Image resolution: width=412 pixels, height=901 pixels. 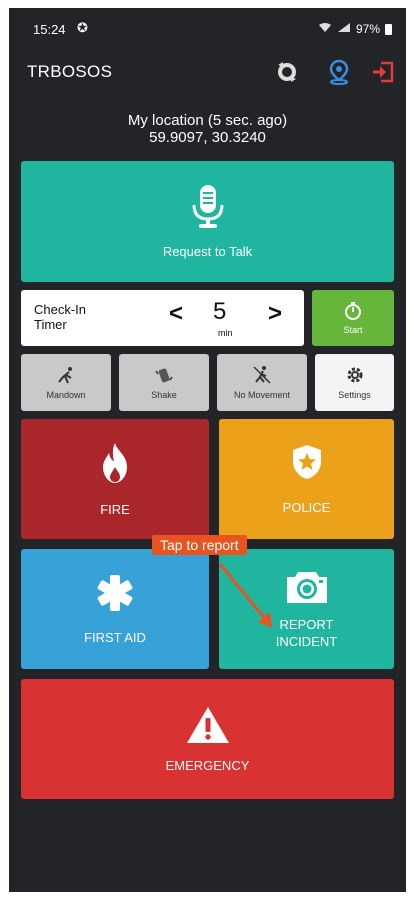 What do you see at coordinates (354, 375) in the screenshot?
I see `gear-icon` at bounding box center [354, 375].